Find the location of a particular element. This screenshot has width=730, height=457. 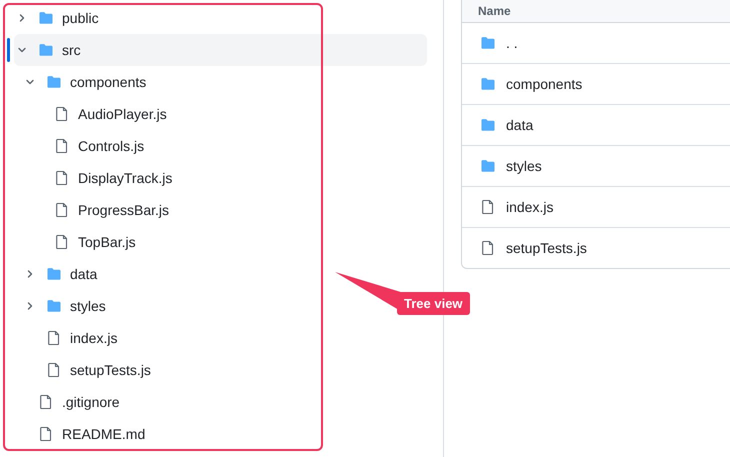

file-link: . . is located at coordinates (512, 43).